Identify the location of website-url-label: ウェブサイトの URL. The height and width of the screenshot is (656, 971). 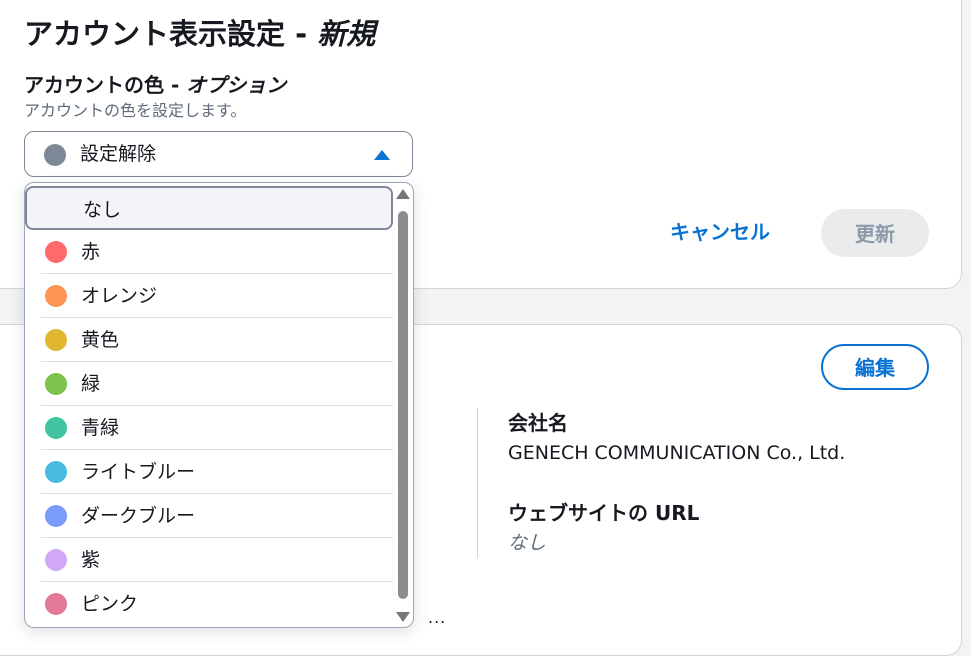
(604, 513).